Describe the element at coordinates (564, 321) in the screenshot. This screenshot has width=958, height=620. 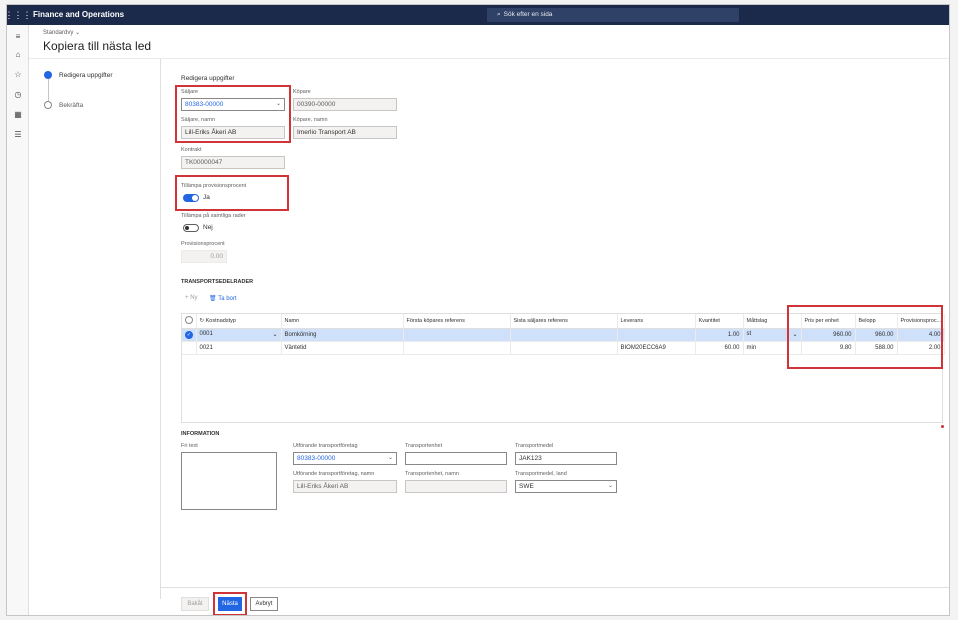
I see `col-sista-saljares-ref: Sista säljares referens` at that location.